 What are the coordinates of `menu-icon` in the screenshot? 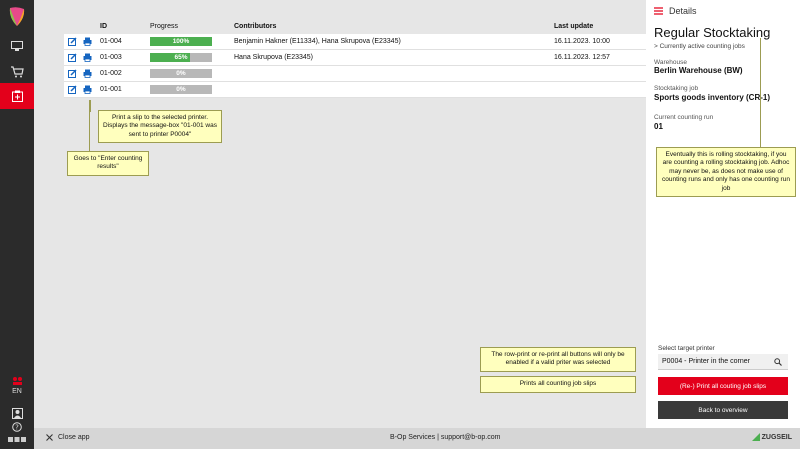 It's located at (658, 11).